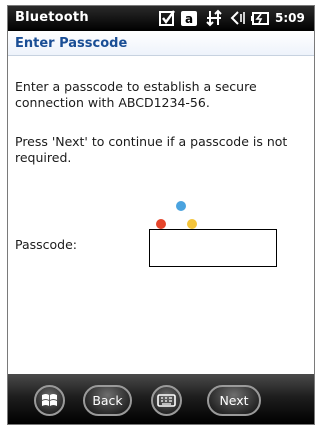  I want to click on keyboard-button, so click(166, 400).